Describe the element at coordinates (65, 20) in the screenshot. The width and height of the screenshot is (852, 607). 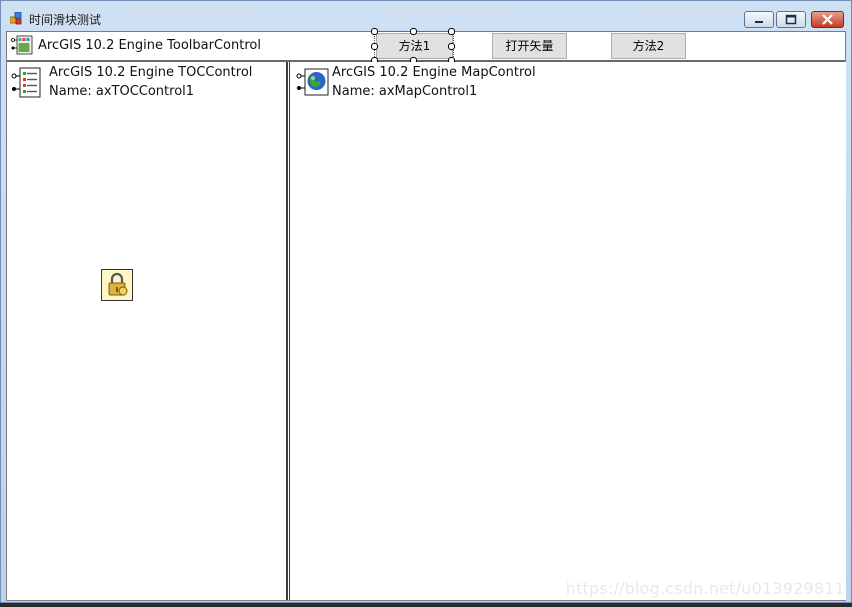
I see `window-title: 时间滑块测试` at that location.